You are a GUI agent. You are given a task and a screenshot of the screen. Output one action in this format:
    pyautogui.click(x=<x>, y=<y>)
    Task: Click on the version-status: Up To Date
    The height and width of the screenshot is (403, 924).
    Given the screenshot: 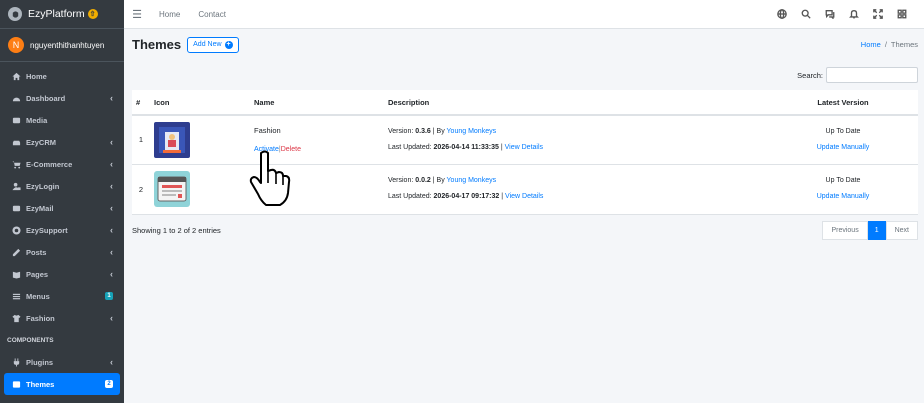 What is the action you would take?
    pyautogui.click(x=843, y=131)
    